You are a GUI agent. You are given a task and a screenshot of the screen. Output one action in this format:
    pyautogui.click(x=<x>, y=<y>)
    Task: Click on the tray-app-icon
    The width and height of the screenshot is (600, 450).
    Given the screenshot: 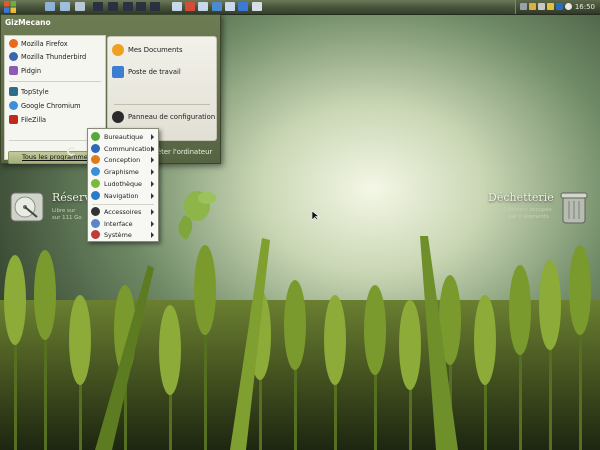 What is the action you would take?
    pyautogui.click(x=559, y=6)
    